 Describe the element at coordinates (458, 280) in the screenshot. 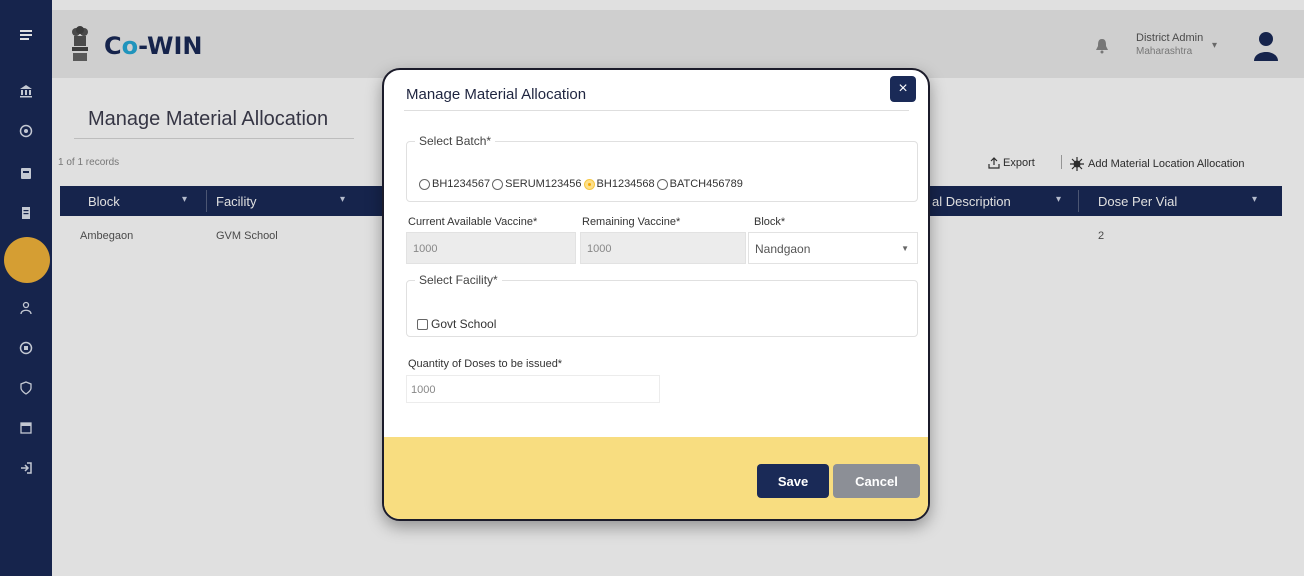

I see `facility-legend: Select Facility*` at that location.